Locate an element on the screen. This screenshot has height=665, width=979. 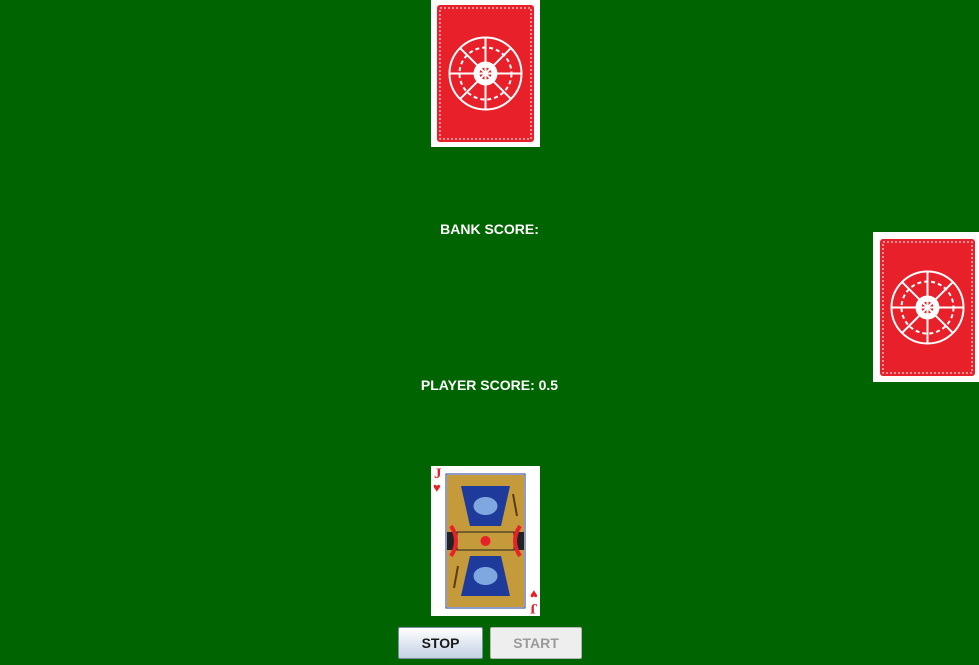
stop-button: STOP is located at coordinates (440, 643).